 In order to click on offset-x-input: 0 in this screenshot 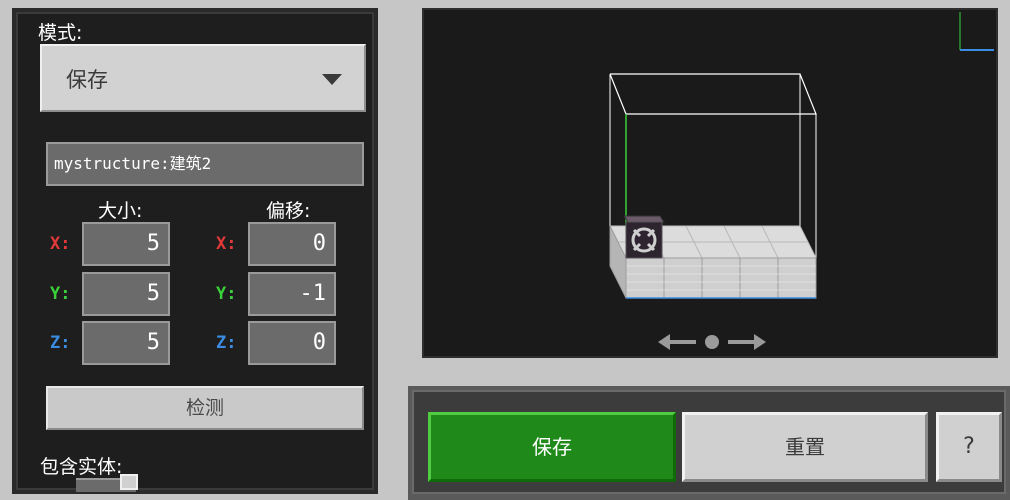, I will do `click(292, 244)`.